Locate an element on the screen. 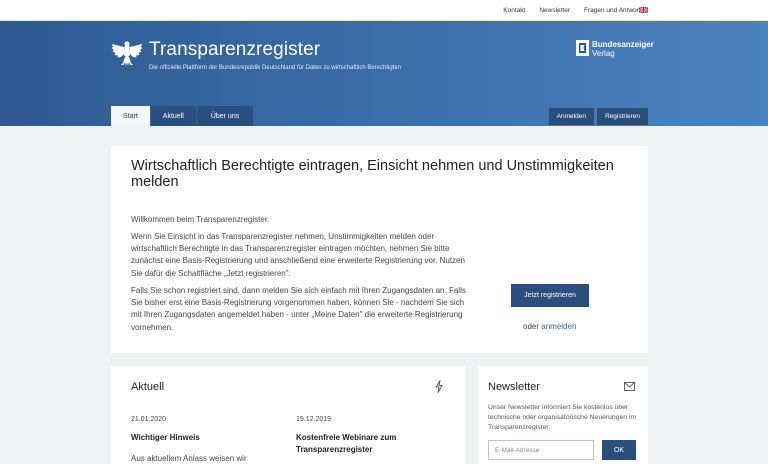 This screenshot has height=464, width=768. news-teaser: Aus aktuellem Anlass weisen wir is located at coordinates (189, 458).